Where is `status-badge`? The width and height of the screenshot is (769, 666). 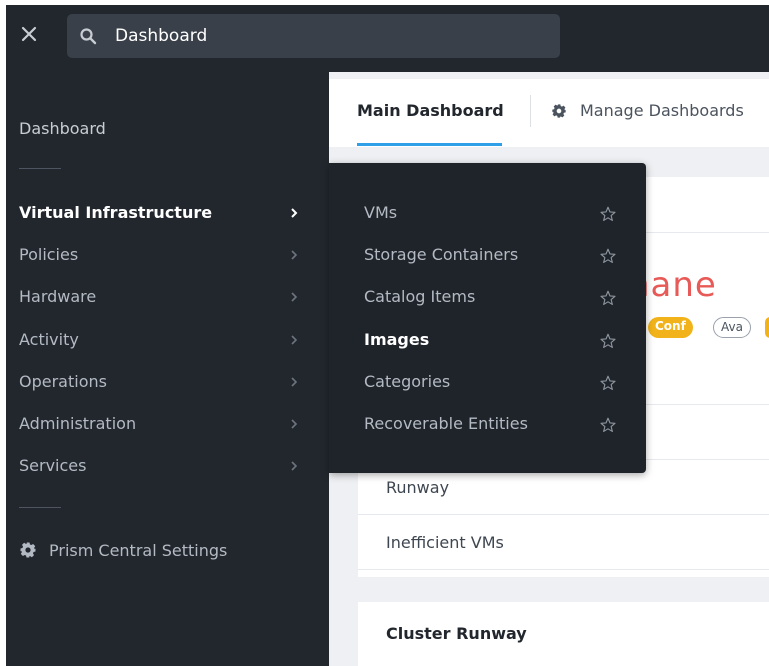
status-badge is located at coordinates (767, 327).